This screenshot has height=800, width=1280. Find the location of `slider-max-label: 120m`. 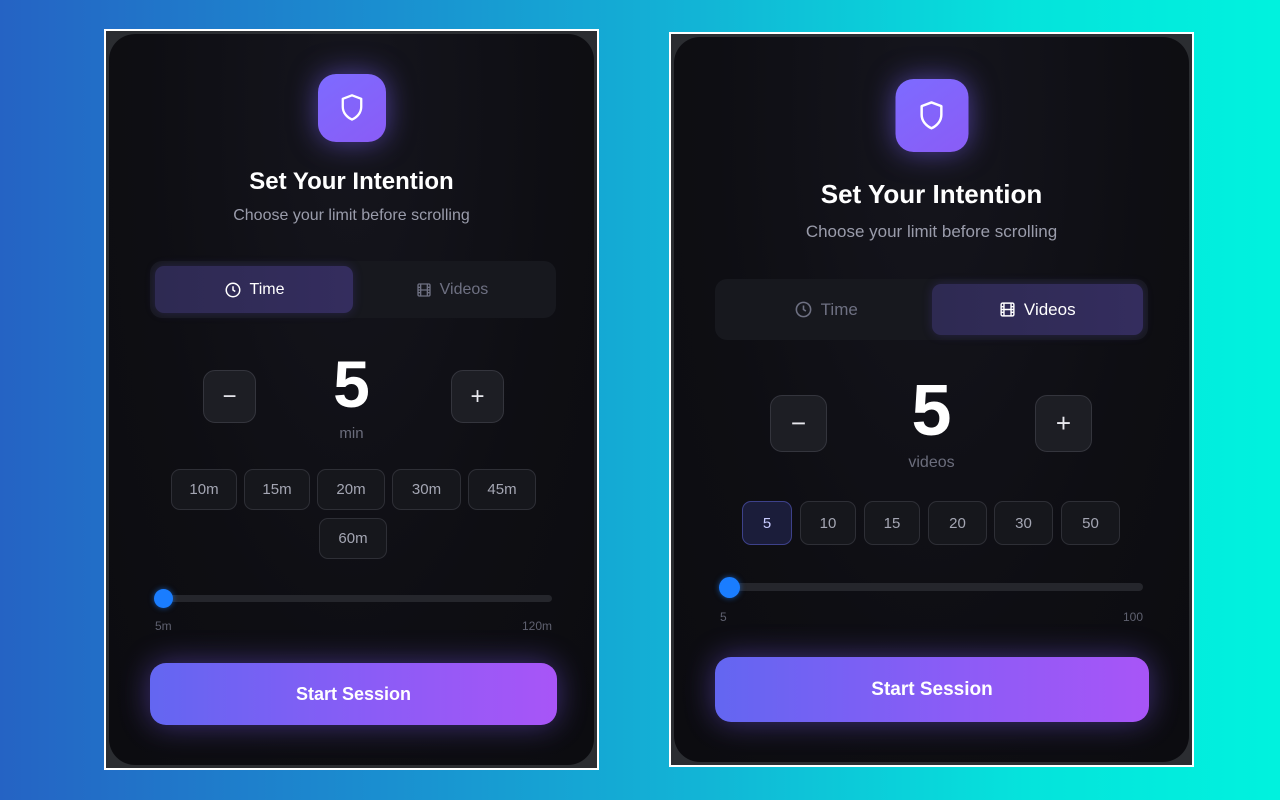

slider-max-label: 120m is located at coordinates (536, 626).